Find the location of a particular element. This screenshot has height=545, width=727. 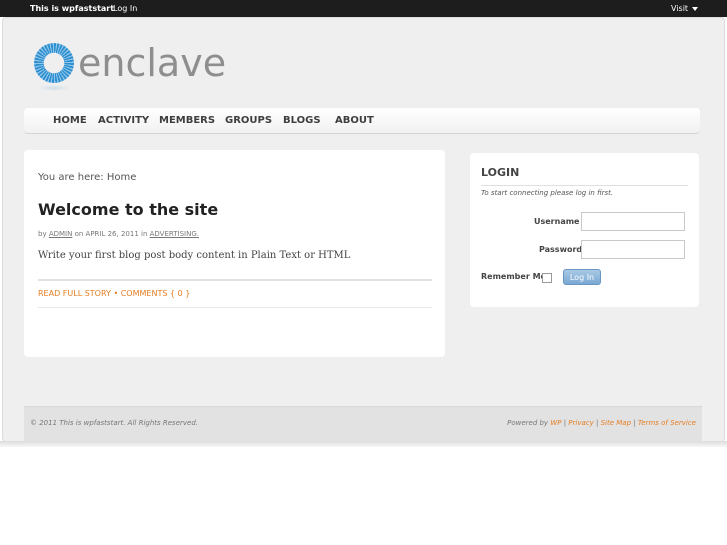

comments-link: COMMENTS { 0 } is located at coordinates (156, 293).